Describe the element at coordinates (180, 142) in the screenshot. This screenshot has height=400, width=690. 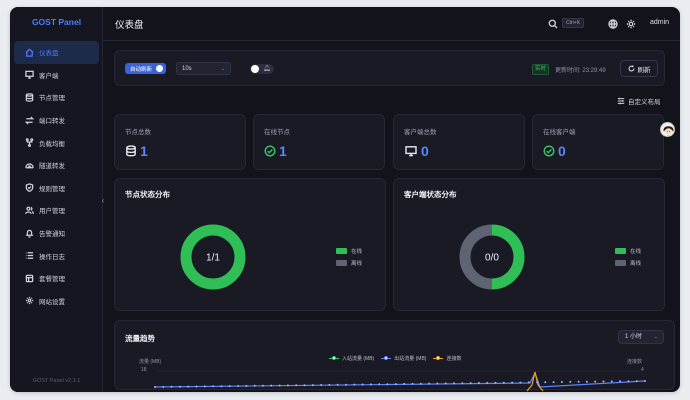
I see `stat-card-total-nodes: 节点总数 1` at that location.